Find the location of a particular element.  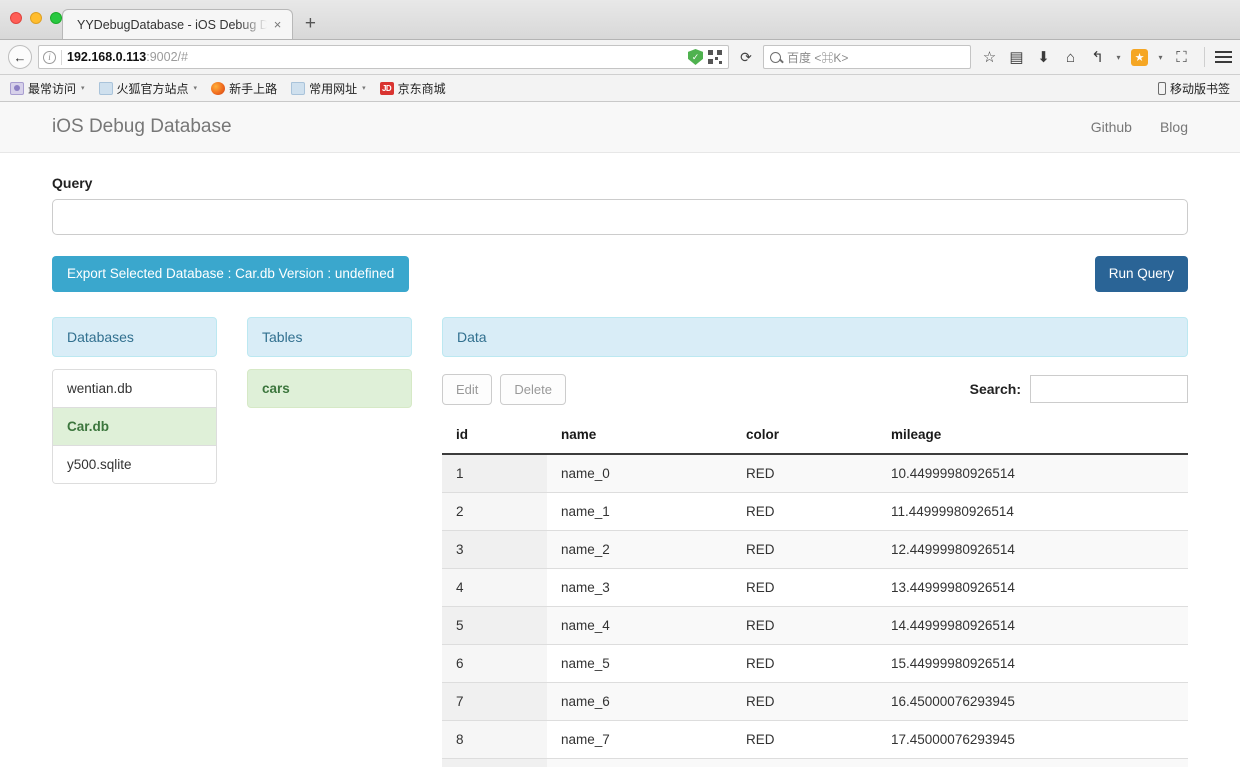

databases-panel: Databases wentian.db Car.db y500.sqlite is located at coordinates (134, 542).